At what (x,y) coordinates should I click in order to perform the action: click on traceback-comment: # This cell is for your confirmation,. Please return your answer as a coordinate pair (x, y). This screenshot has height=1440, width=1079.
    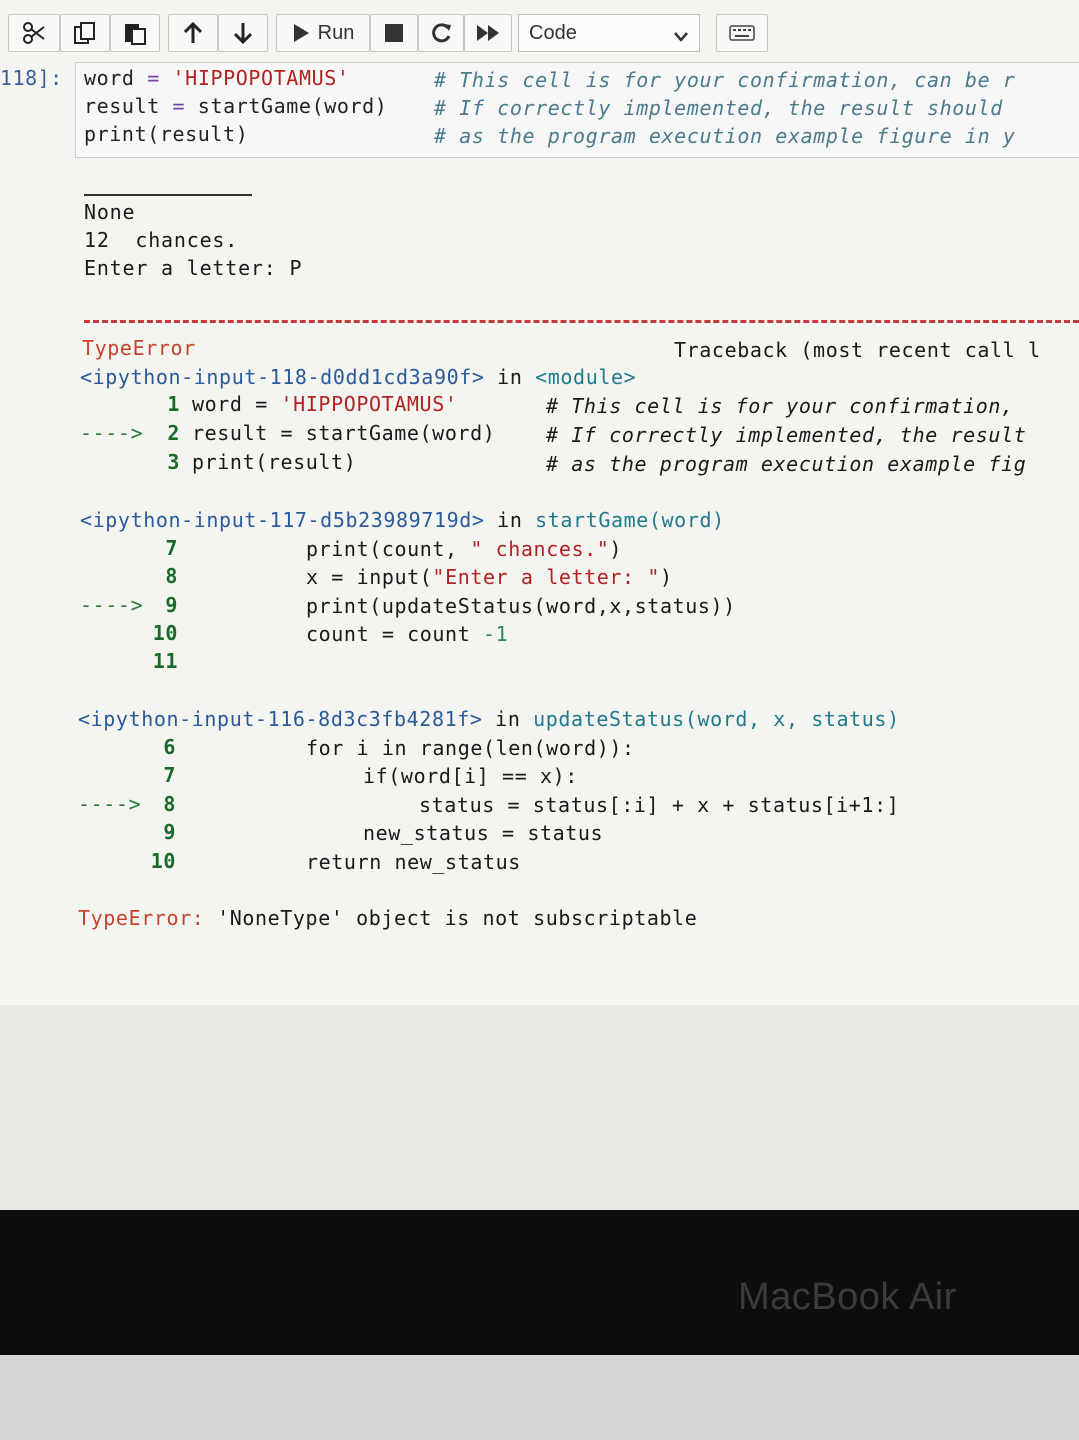
    Looking at the image, I should click on (780, 406).